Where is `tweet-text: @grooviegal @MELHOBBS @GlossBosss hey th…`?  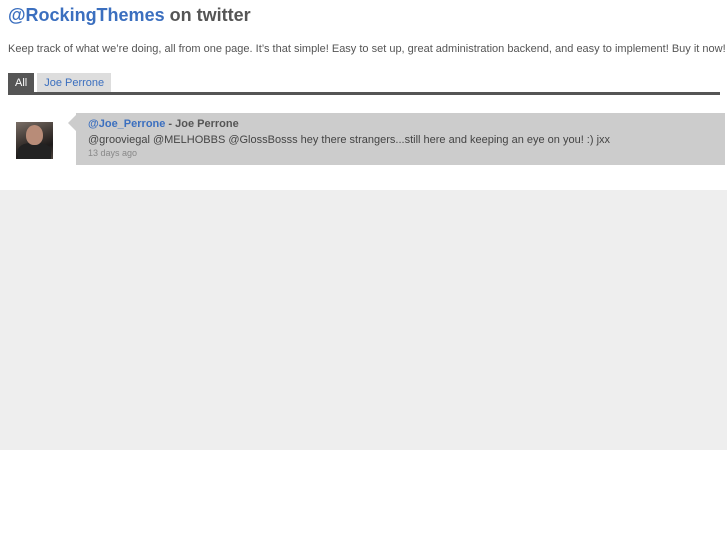
tweet-text: @grooviegal @MELHOBBS @GlossBosss hey th… is located at coordinates (349, 140).